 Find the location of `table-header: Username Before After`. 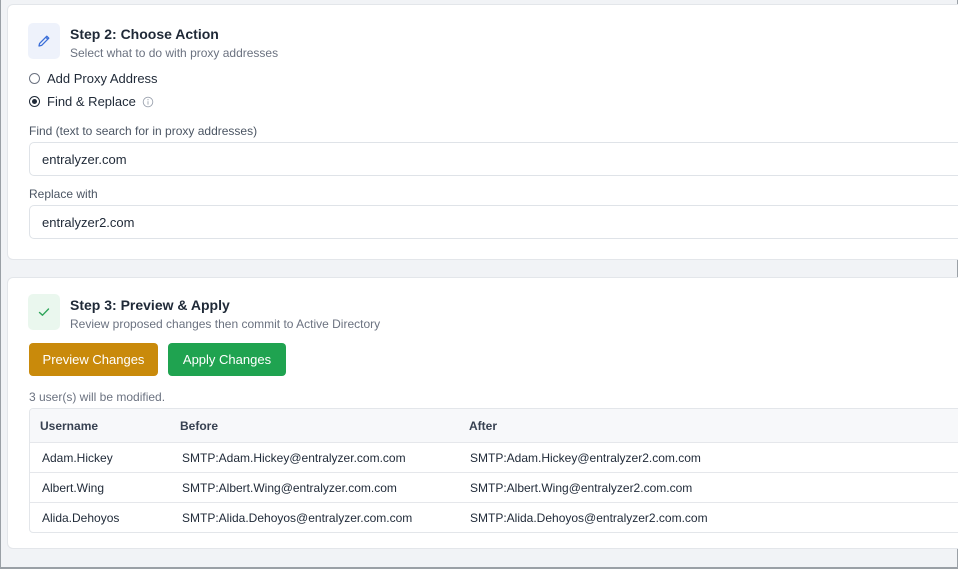

table-header: Username Before After is located at coordinates (494, 425).